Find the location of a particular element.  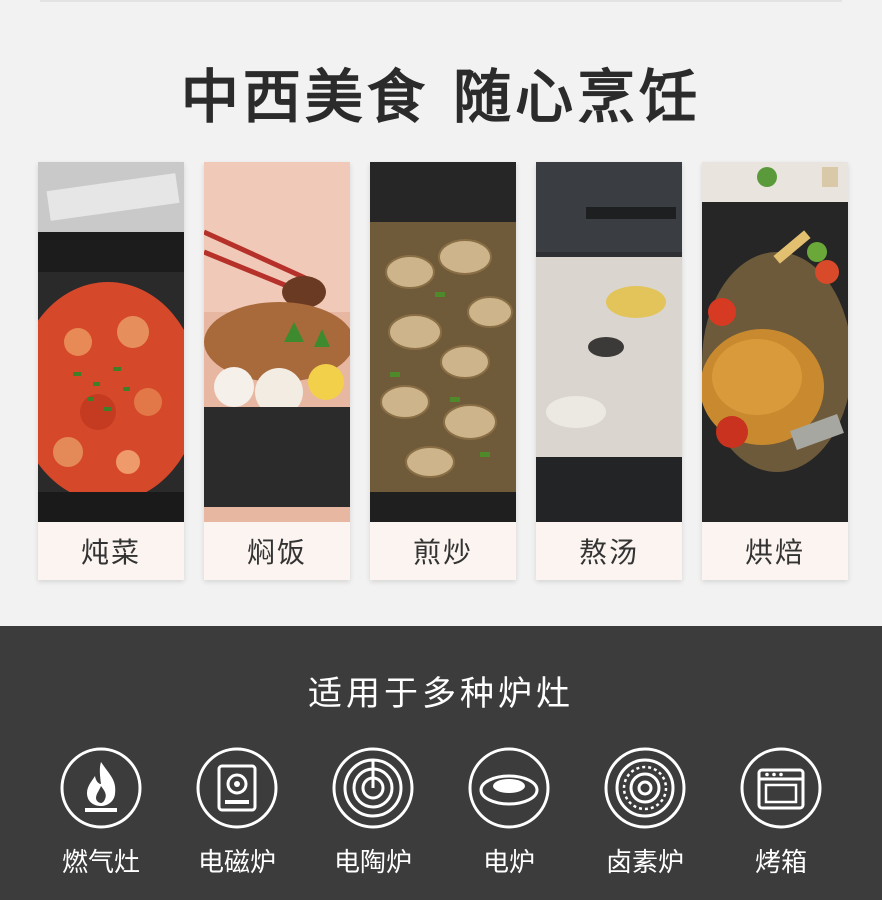

stove-gas: 燃气灶 is located at coordinates (101, 812).